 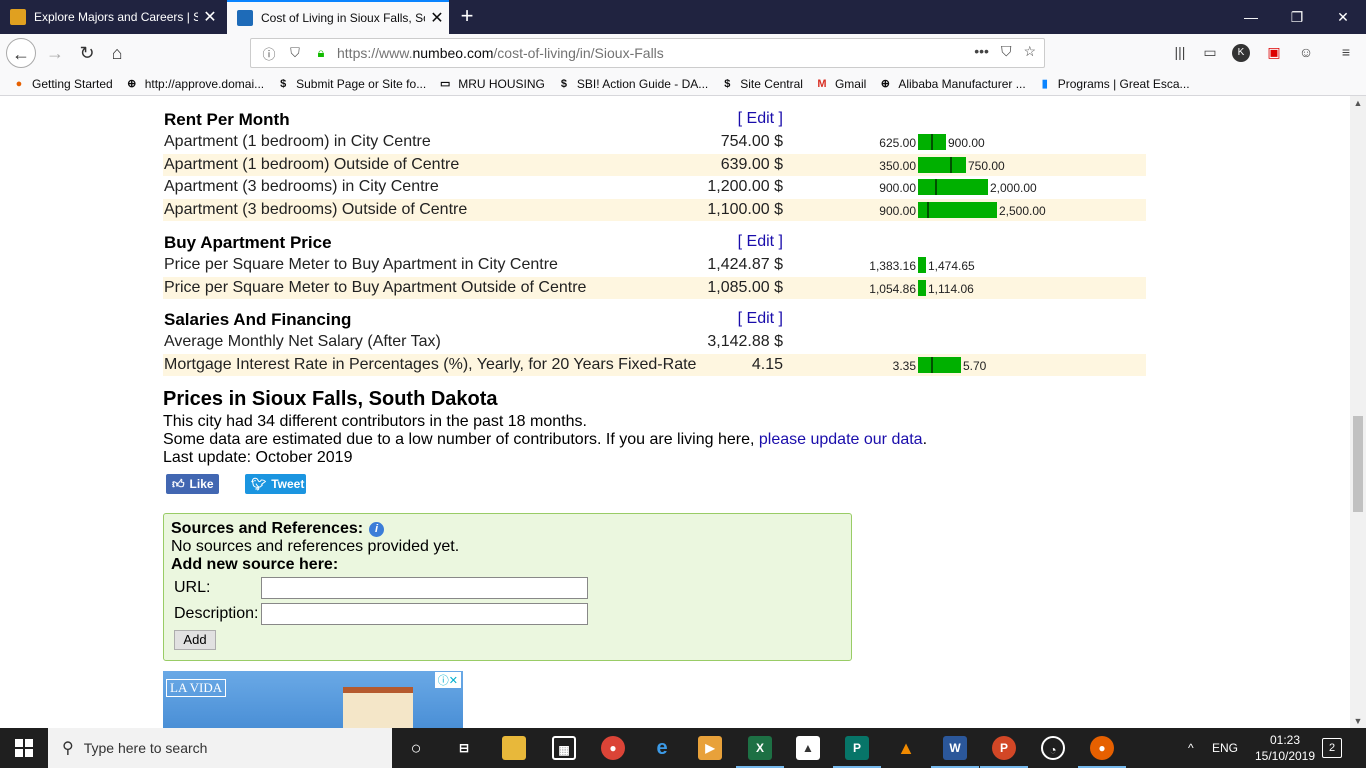 What do you see at coordinates (1274, 54) in the screenshot?
I see `extension-icon: ▣` at bounding box center [1274, 54].